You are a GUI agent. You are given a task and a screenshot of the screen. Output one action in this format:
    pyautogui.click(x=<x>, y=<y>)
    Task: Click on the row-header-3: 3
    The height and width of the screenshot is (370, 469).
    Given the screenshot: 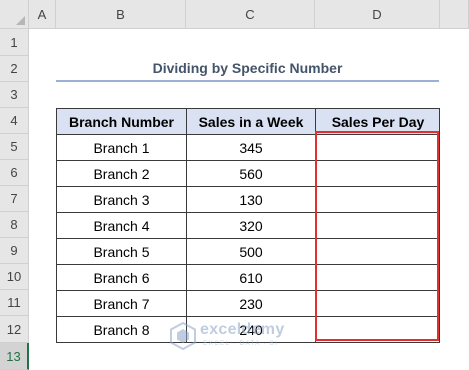 What is the action you would take?
    pyautogui.click(x=14, y=95)
    